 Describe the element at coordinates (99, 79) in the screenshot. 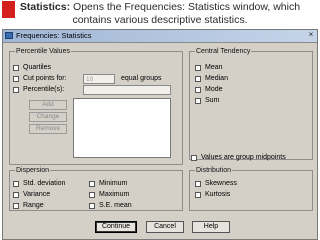

I see `cut-points-input: 10` at that location.